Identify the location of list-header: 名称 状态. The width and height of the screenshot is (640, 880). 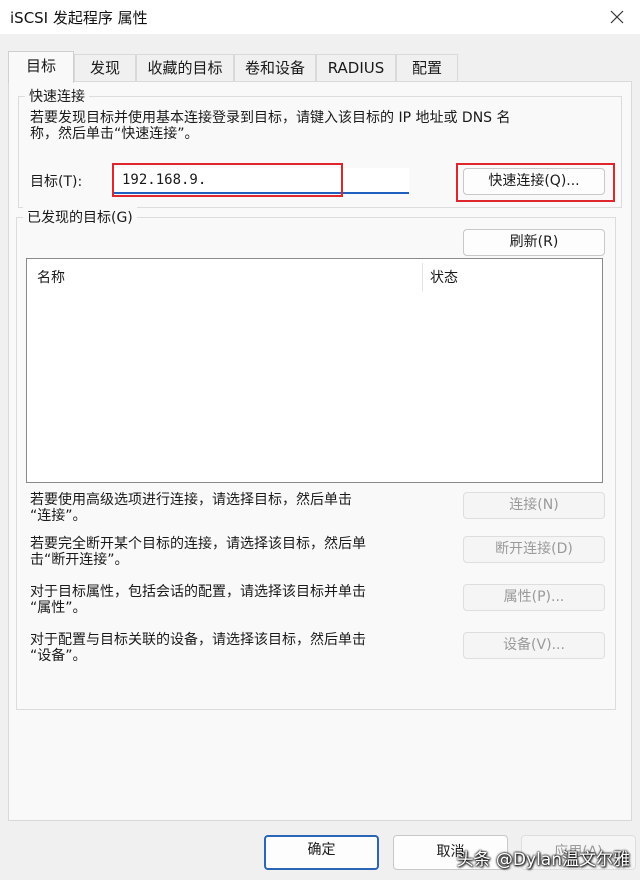
(314, 277).